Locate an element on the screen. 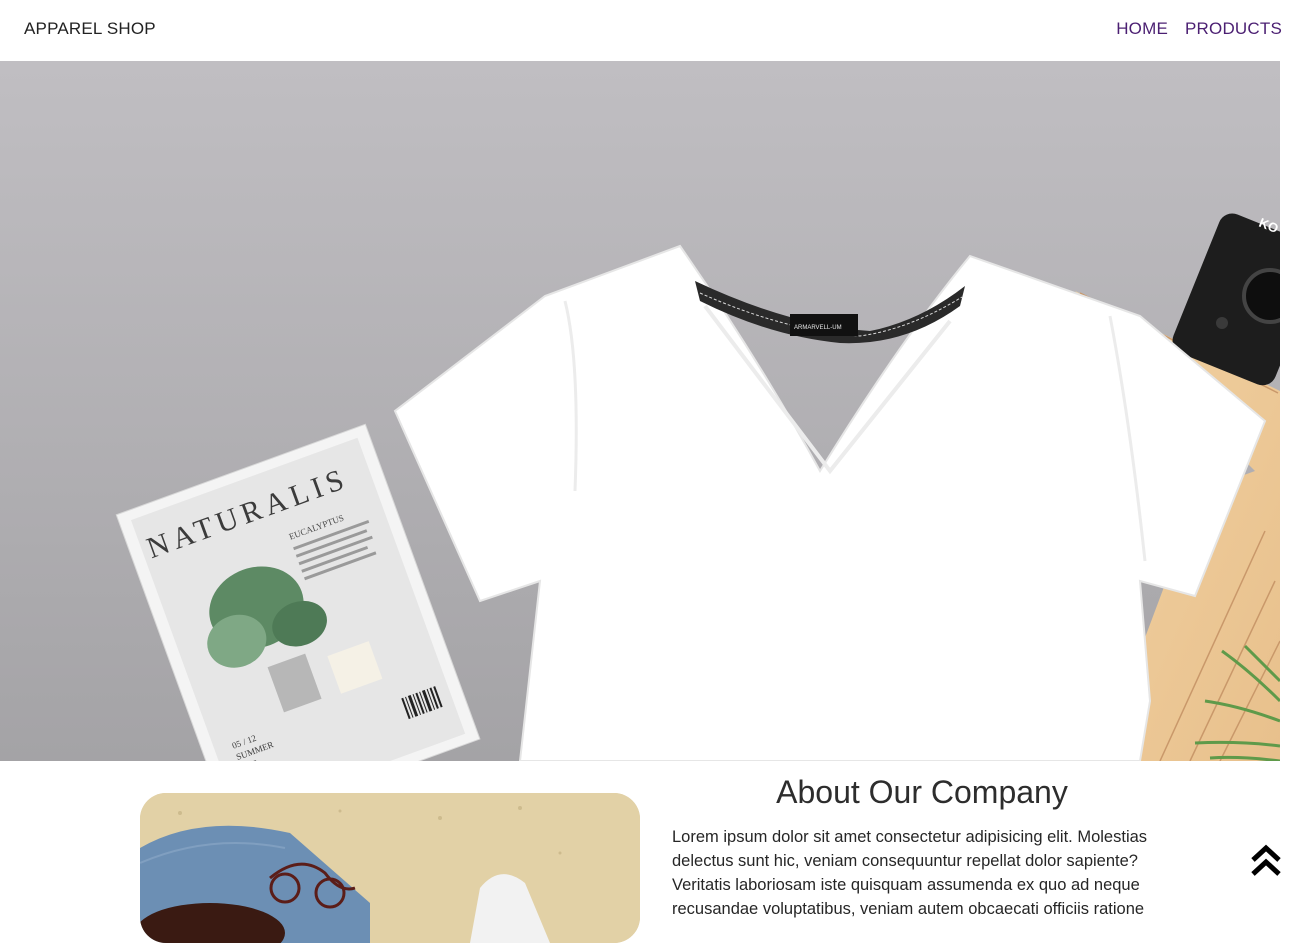 This screenshot has height=943, width=1314. tshirt-brand-tag: ARMARVELL-UM is located at coordinates (818, 328).